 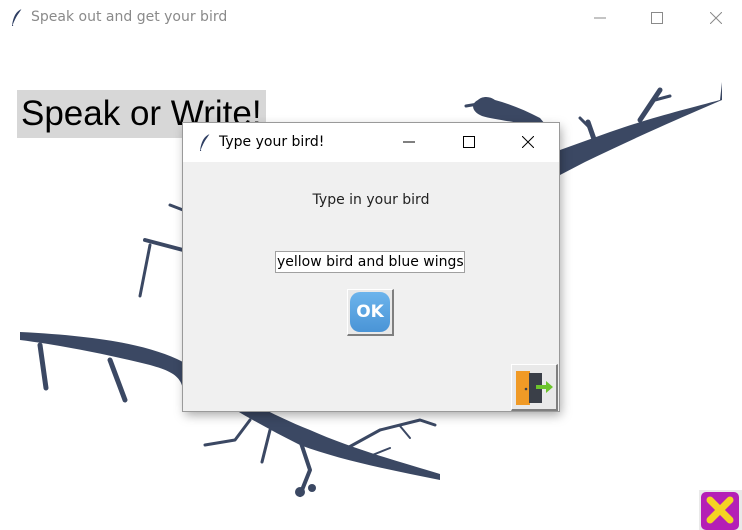 I want to click on dialog-maximize-button, so click(x=469, y=142).